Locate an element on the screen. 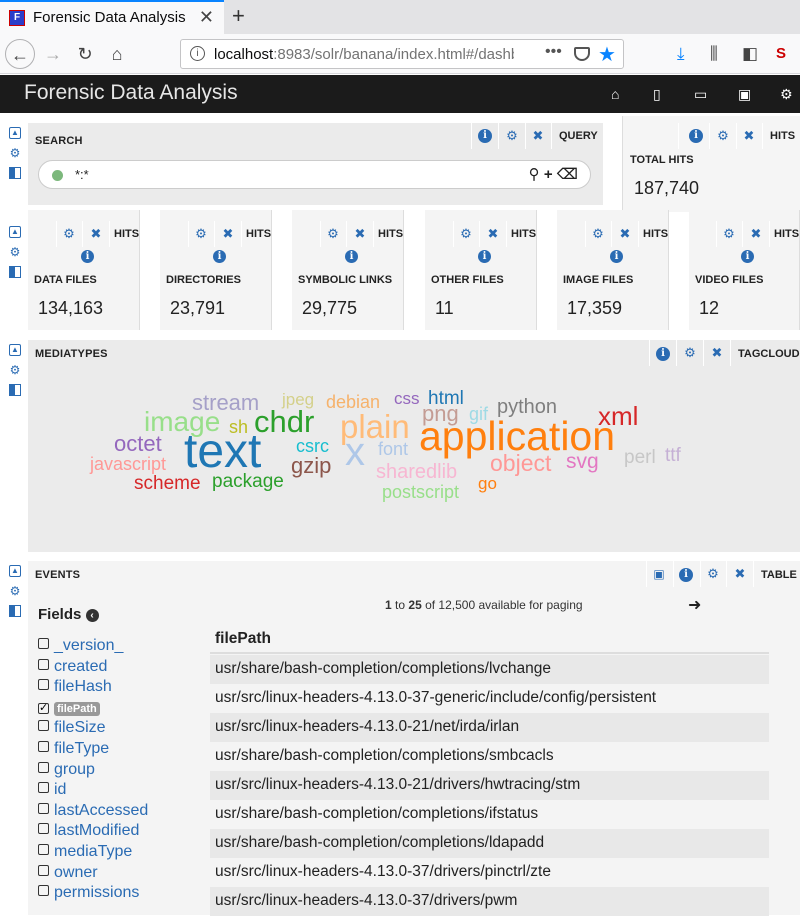 The height and width of the screenshot is (916, 800). field-item: id is located at coordinates (52, 790).